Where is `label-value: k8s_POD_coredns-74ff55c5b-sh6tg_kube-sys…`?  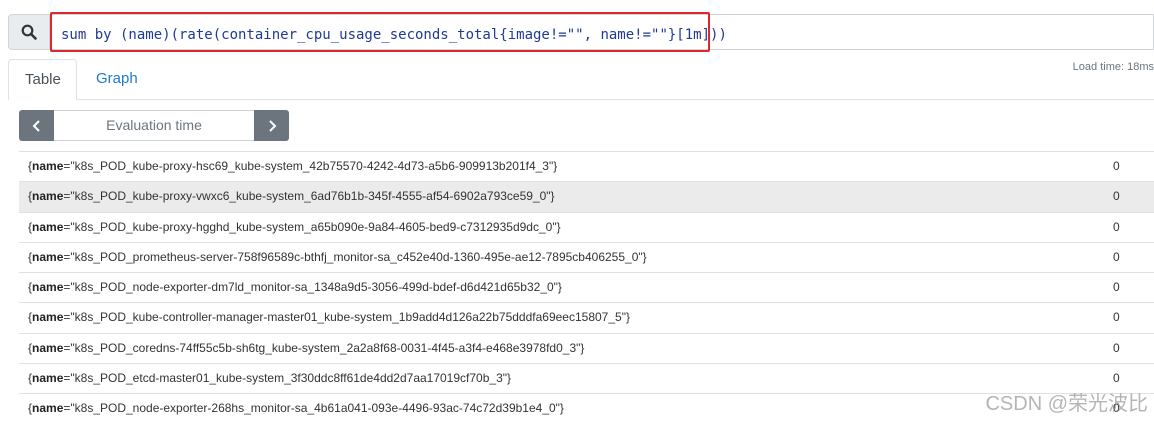 label-value: k8s_POD_coredns-74ff55c5b-sh6tg_kube-sys… is located at coordinates (325, 347).